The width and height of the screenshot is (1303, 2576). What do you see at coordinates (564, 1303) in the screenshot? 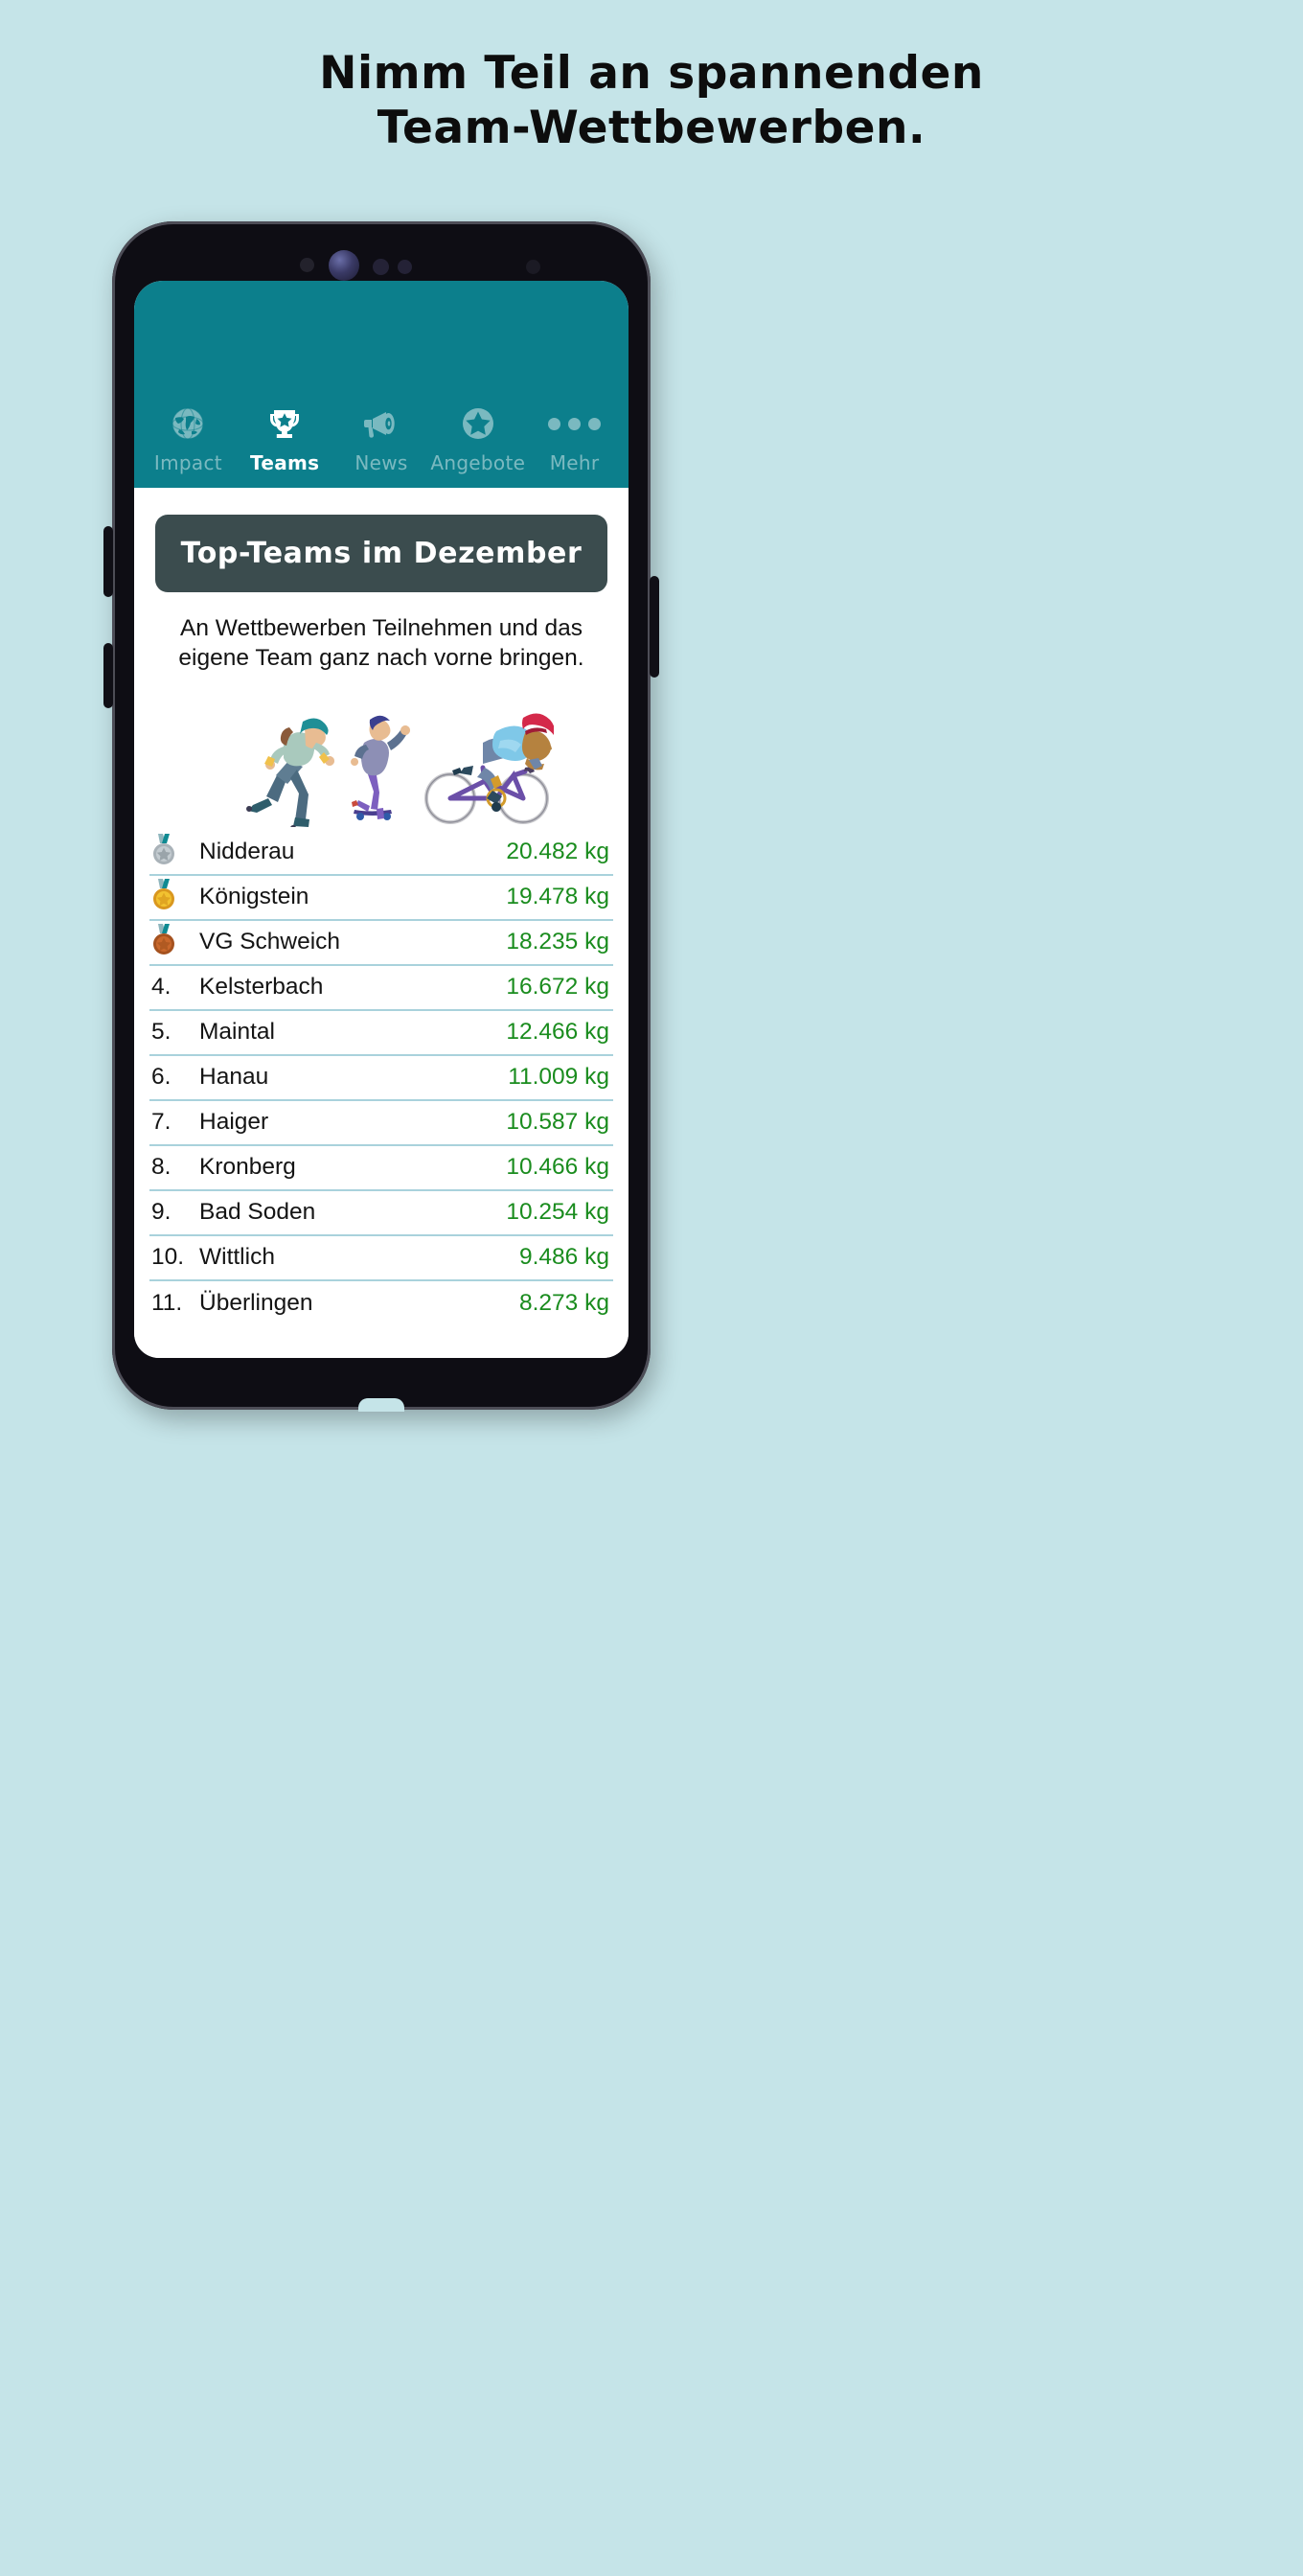
I see `team-value: 8.273 kg` at bounding box center [564, 1303].